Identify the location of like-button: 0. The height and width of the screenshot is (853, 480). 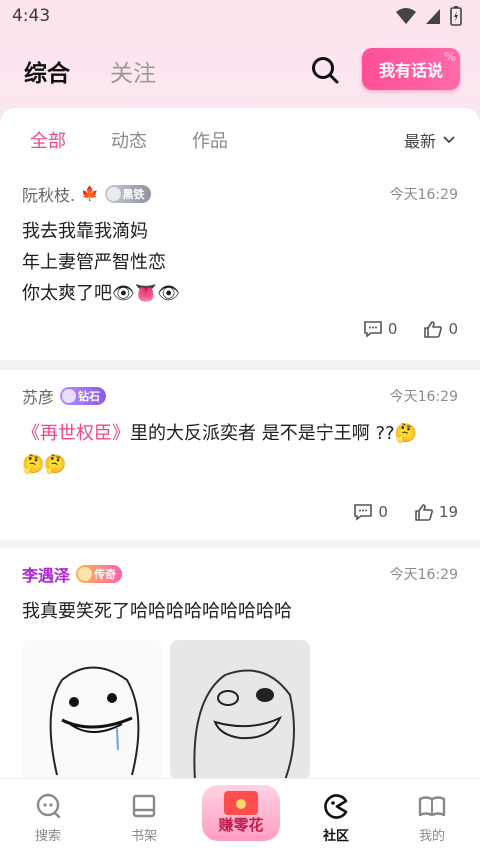
(440, 329).